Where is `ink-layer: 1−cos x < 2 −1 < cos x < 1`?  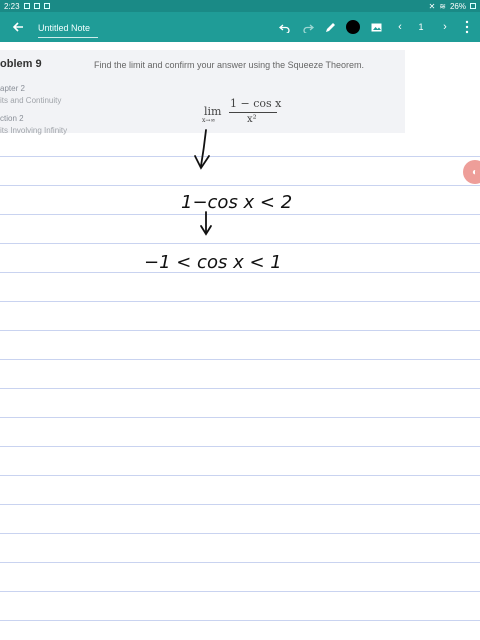 ink-layer: 1−cos x < 2 −1 < cos x < 1 is located at coordinates (218, 201).